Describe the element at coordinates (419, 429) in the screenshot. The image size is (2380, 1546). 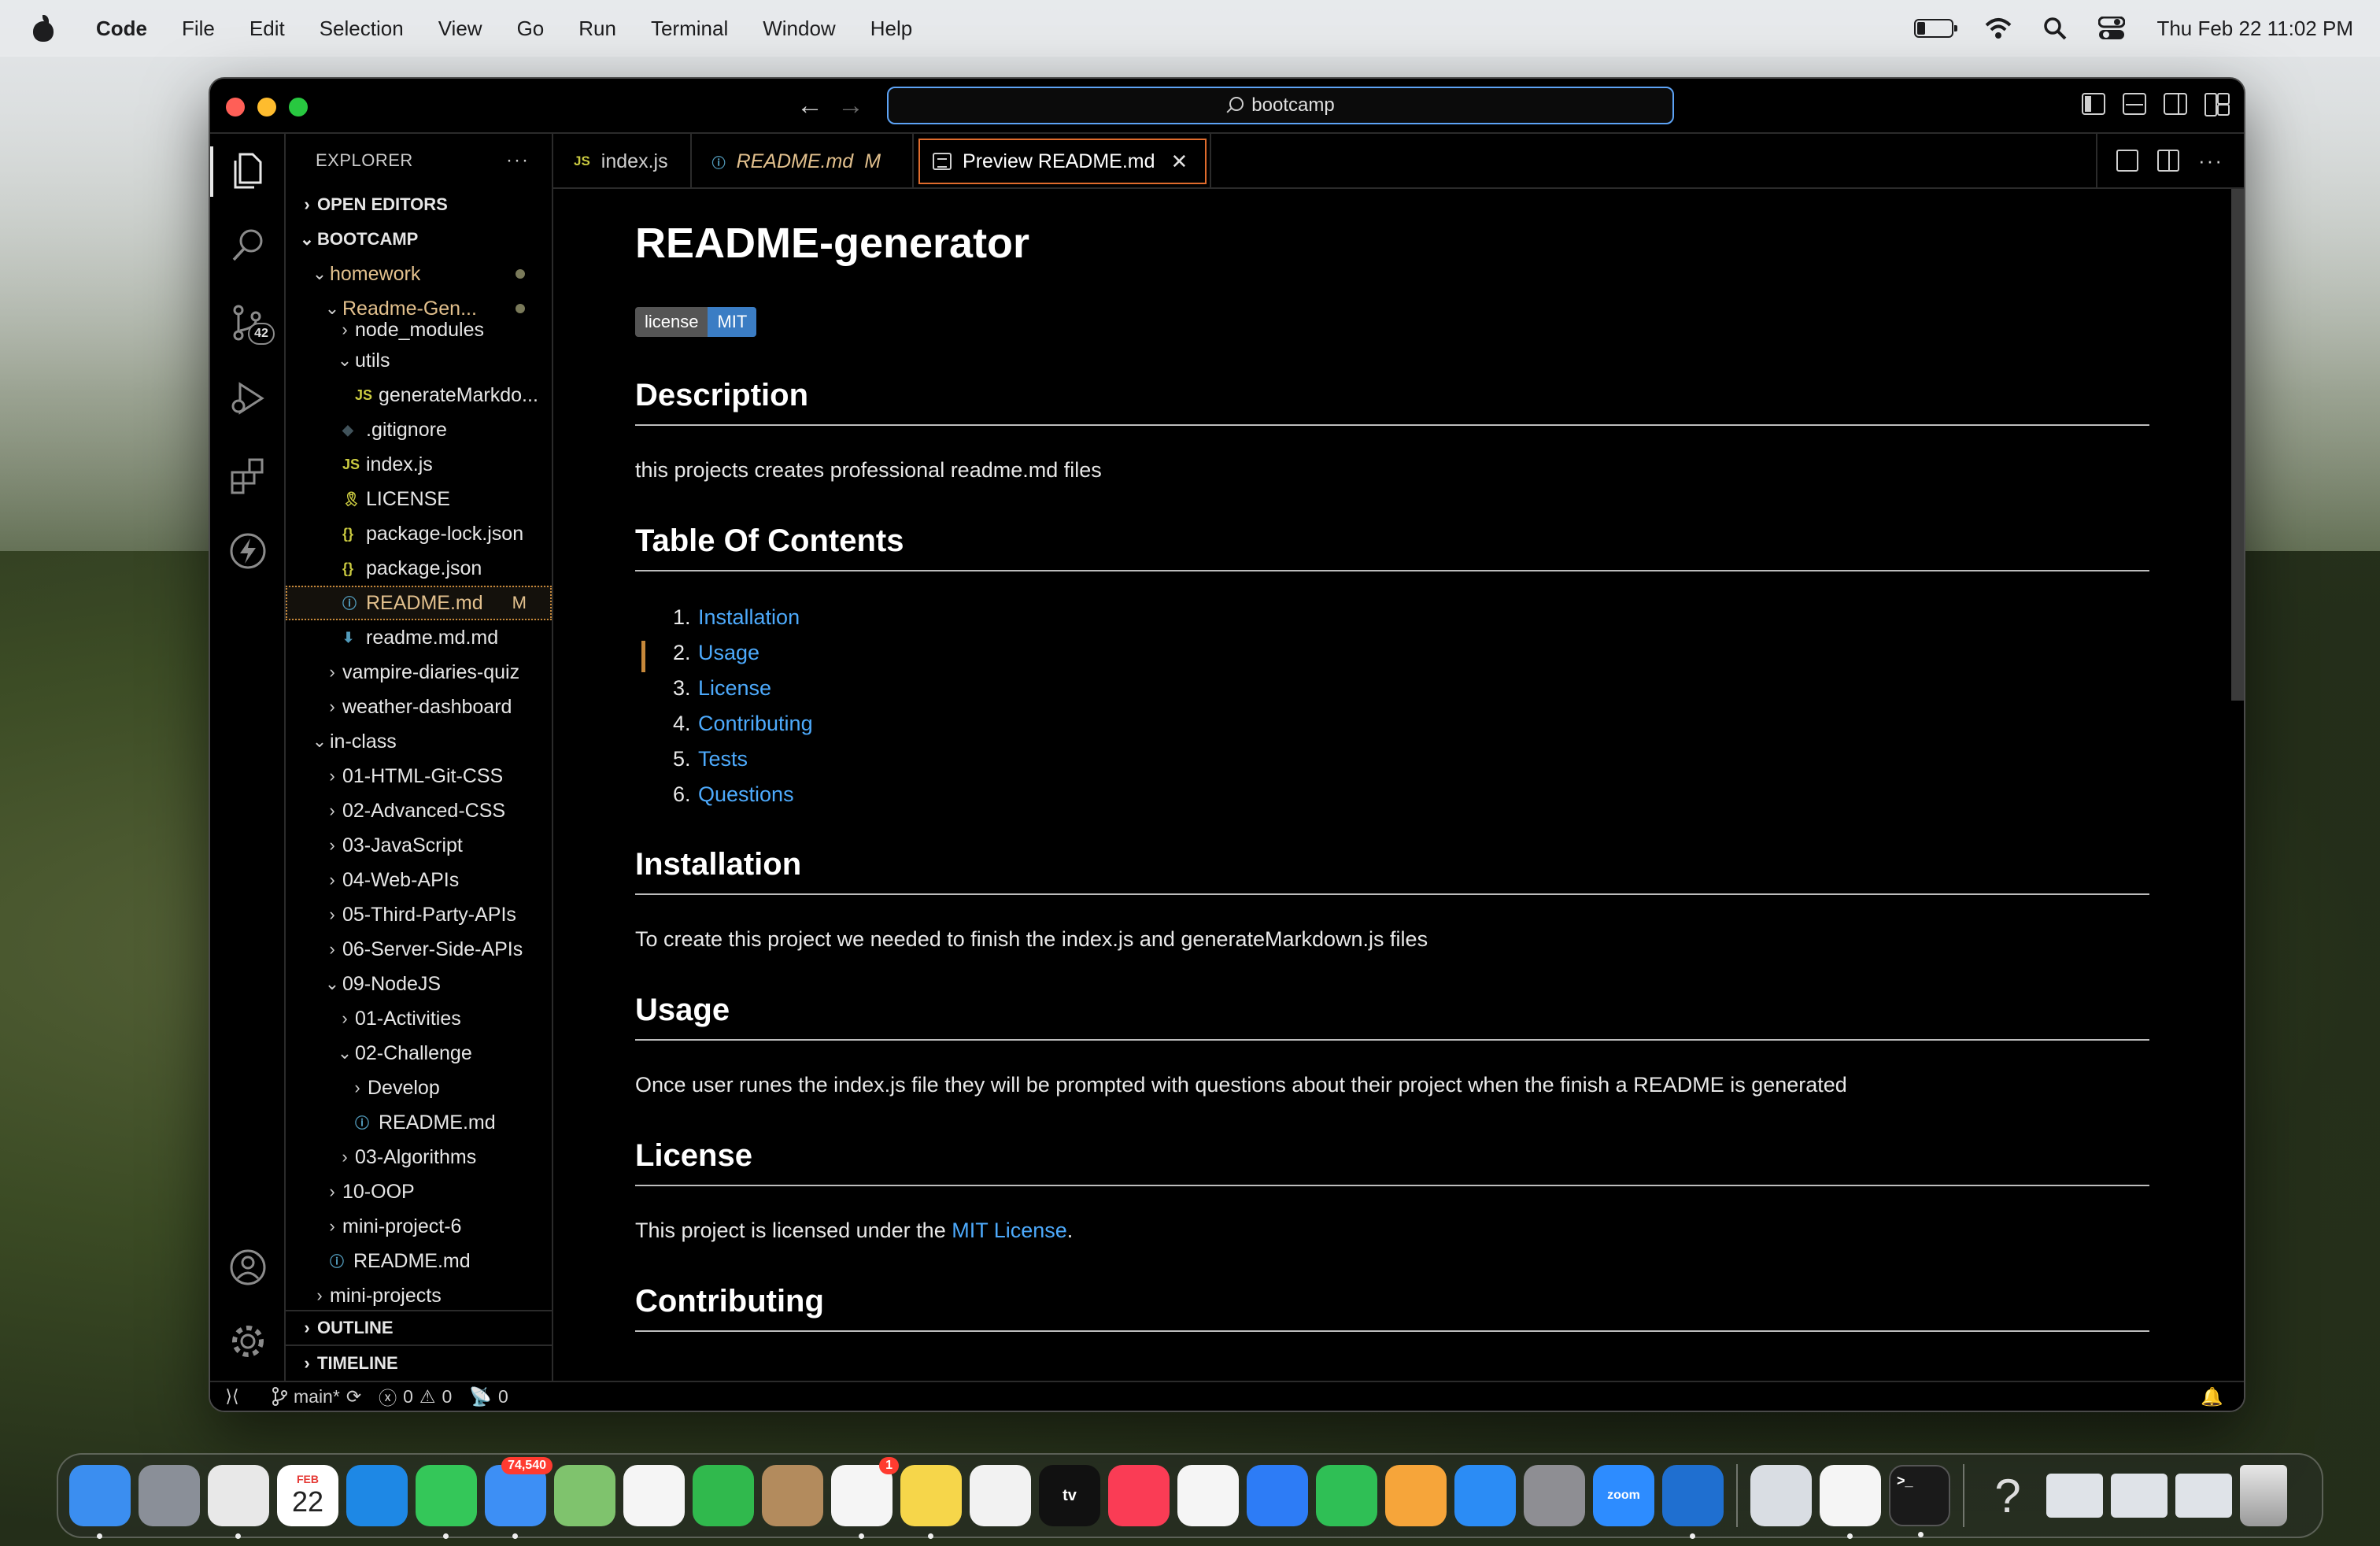
I see `tree-file: ◆ .gitignore` at that location.